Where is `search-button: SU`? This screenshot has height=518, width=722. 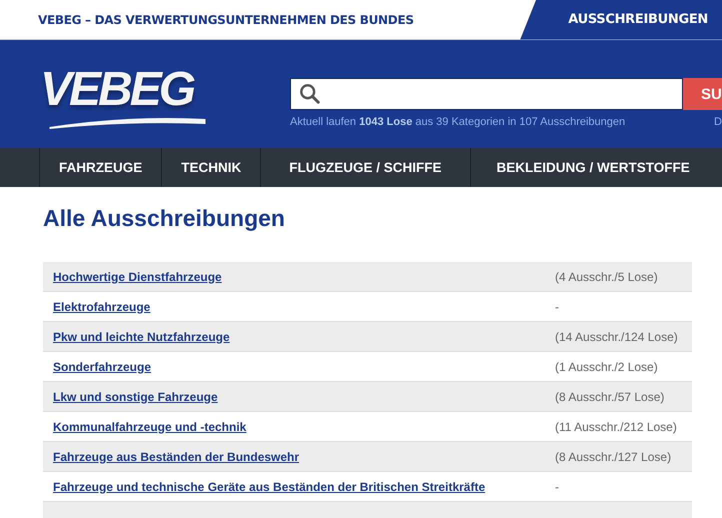
search-button: SU is located at coordinates (702, 94).